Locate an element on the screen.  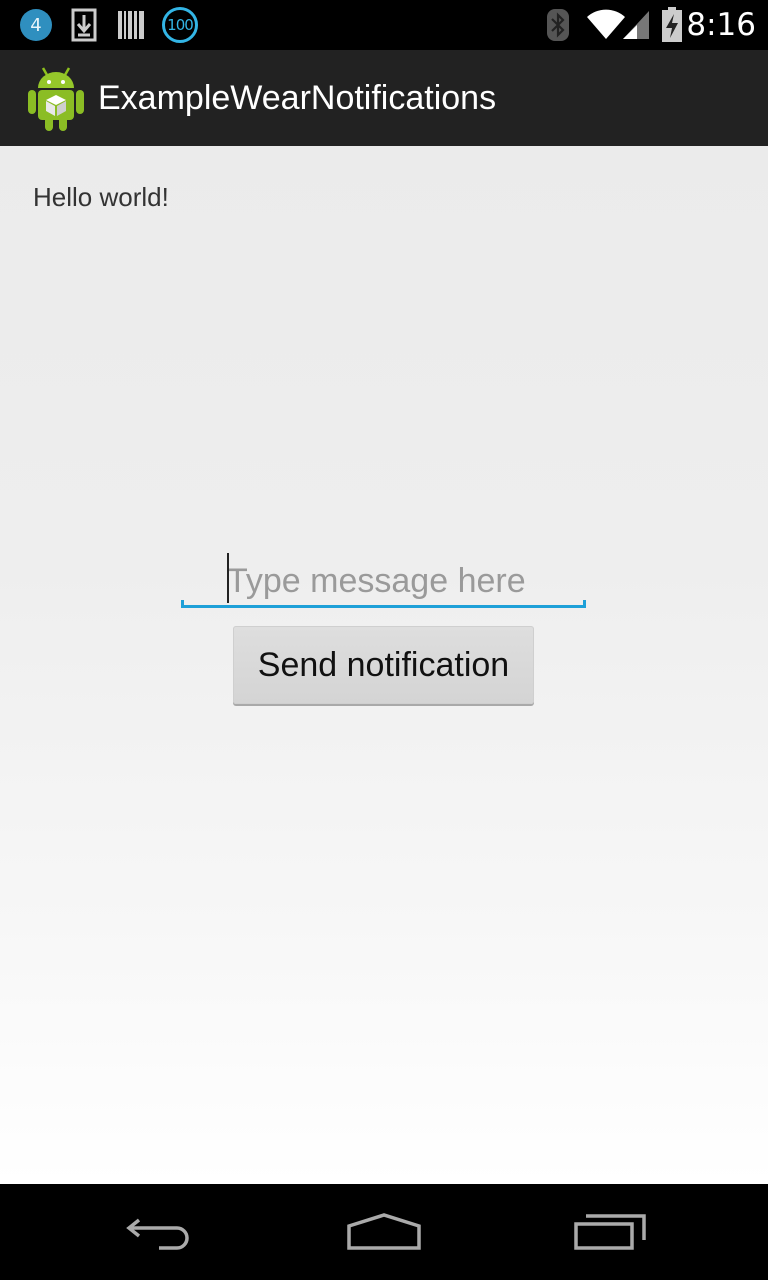
back-icon is located at coordinates (160, 1232).